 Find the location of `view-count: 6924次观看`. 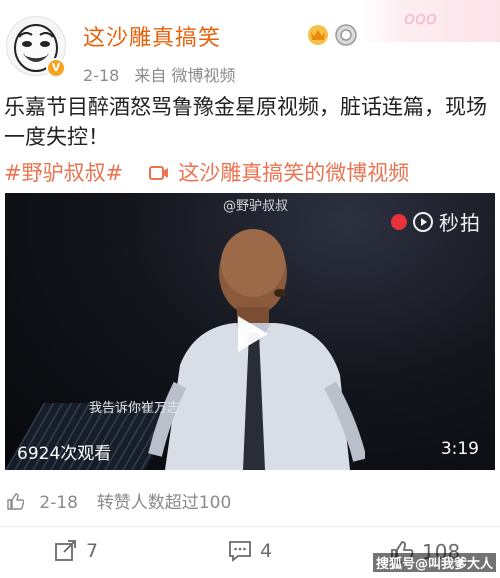

view-count: 6924次观看 is located at coordinates (64, 454).